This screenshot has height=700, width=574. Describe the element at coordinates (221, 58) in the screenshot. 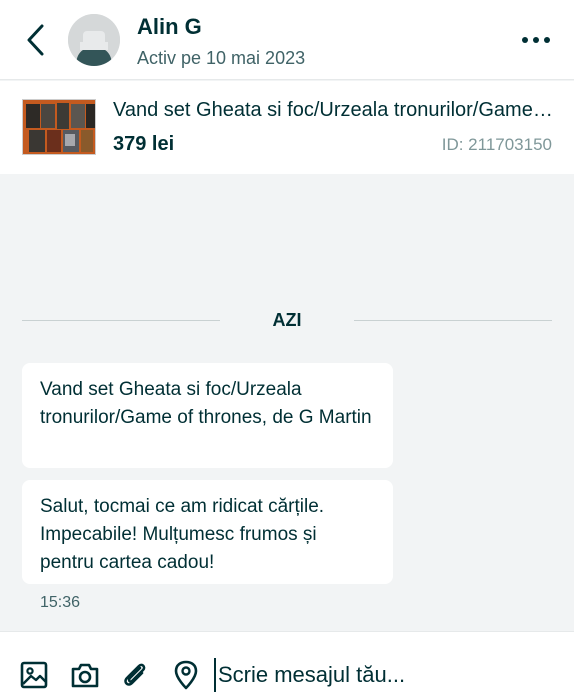

I see `activity-status: Activ pe 10 mai 2023` at that location.